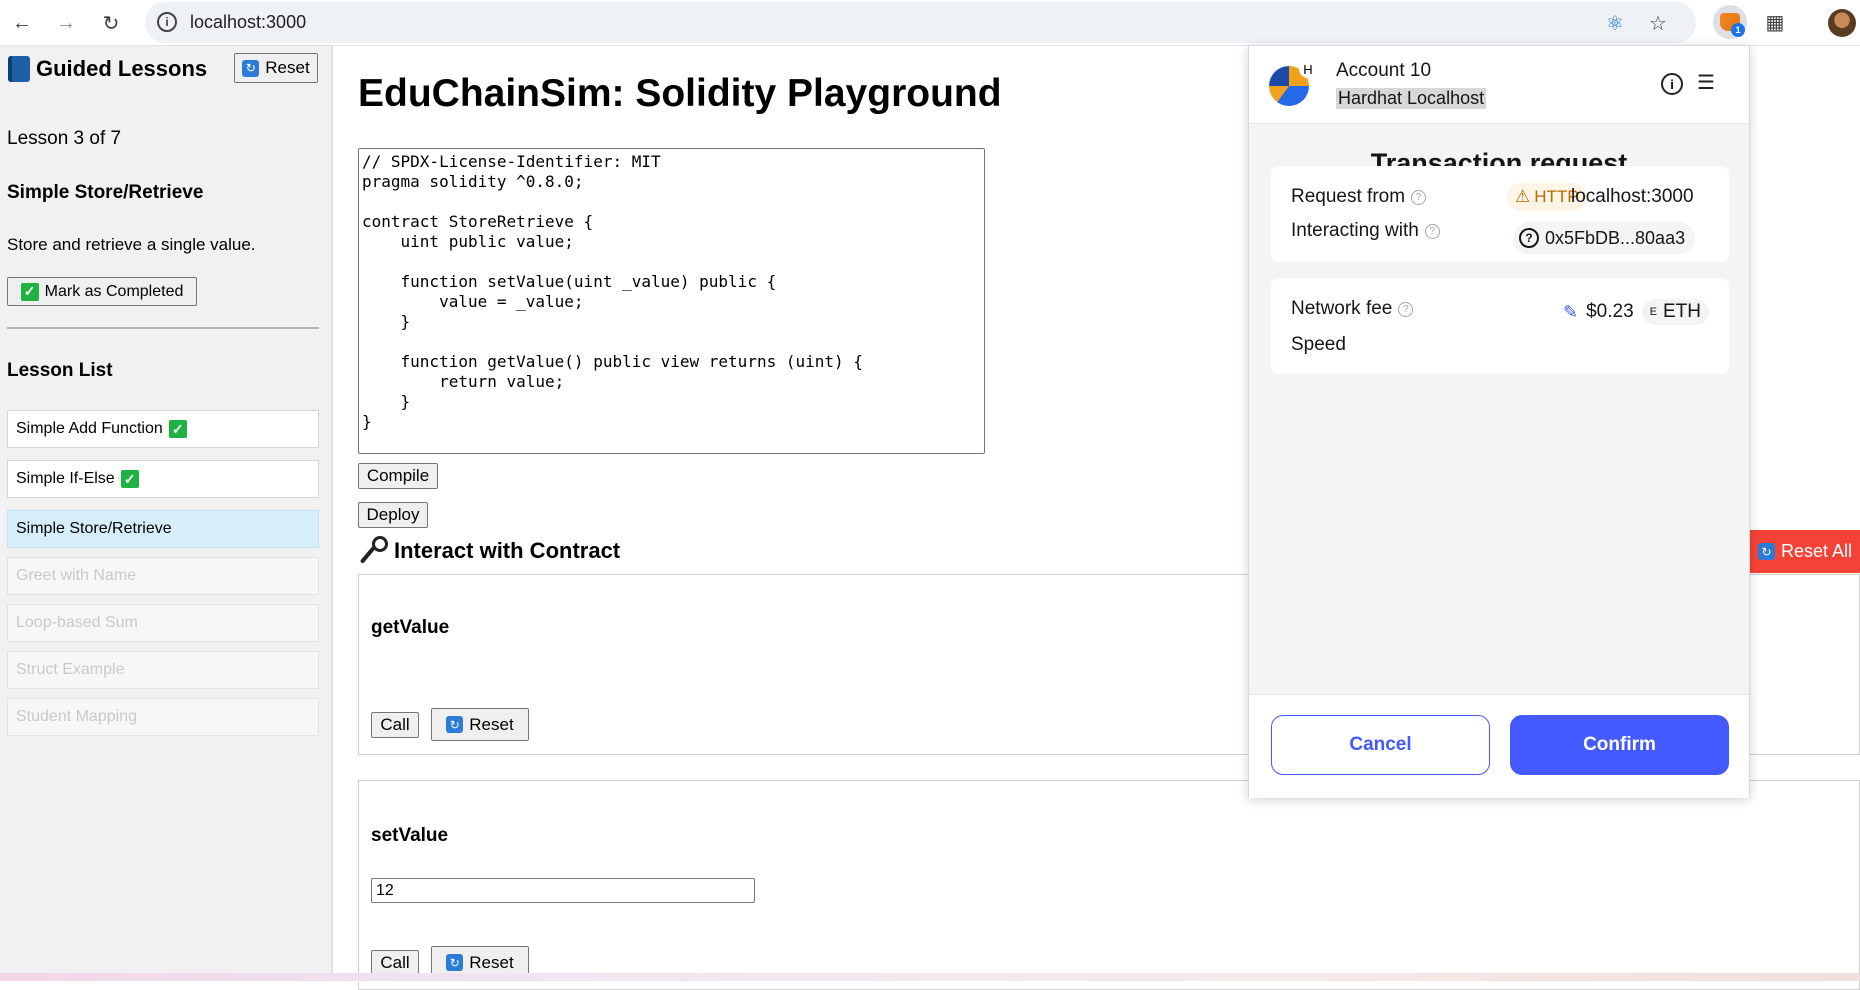 Image resolution: width=1860 pixels, height=990 pixels. I want to click on reset-all-button: ↻ Reset All, so click(1805, 551).